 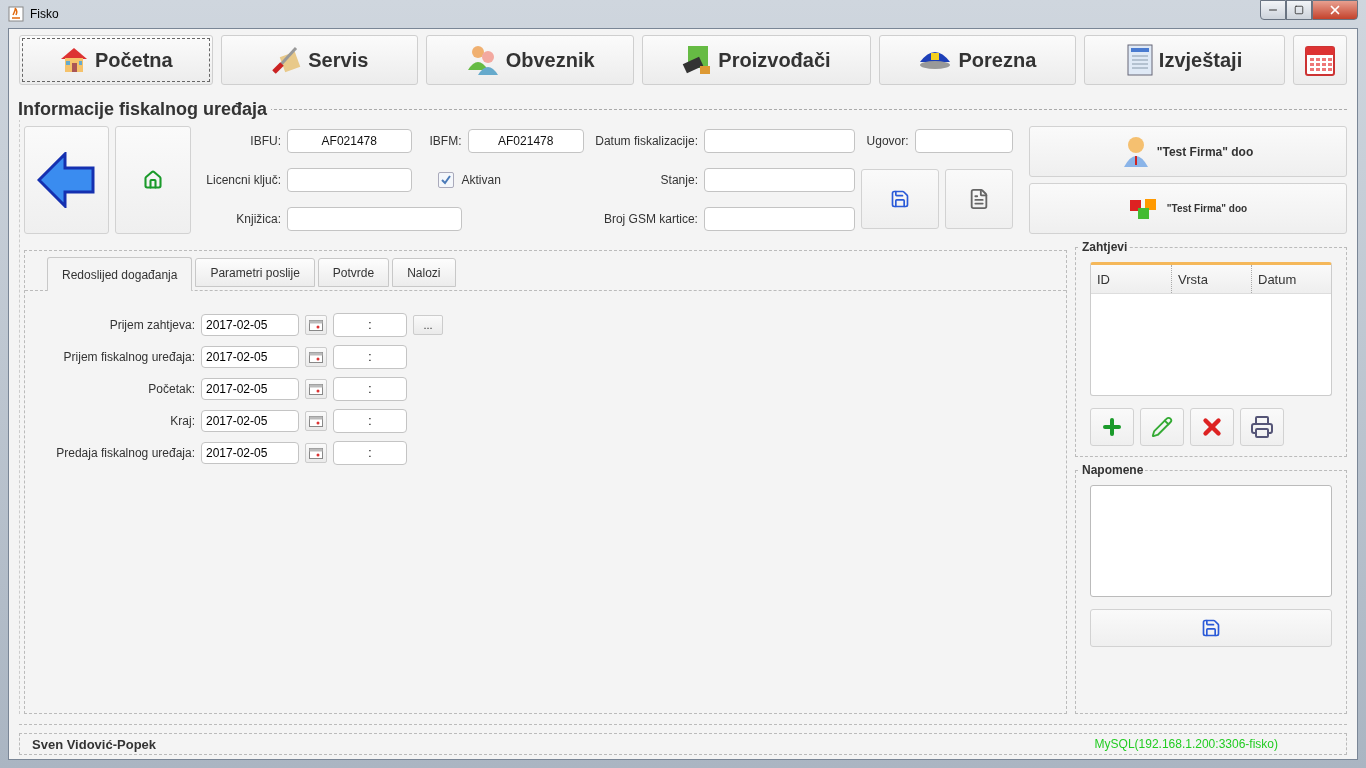 What do you see at coordinates (887, 141) in the screenshot?
I see `field-label: Ugovor:` at bounding box center [887, 141].